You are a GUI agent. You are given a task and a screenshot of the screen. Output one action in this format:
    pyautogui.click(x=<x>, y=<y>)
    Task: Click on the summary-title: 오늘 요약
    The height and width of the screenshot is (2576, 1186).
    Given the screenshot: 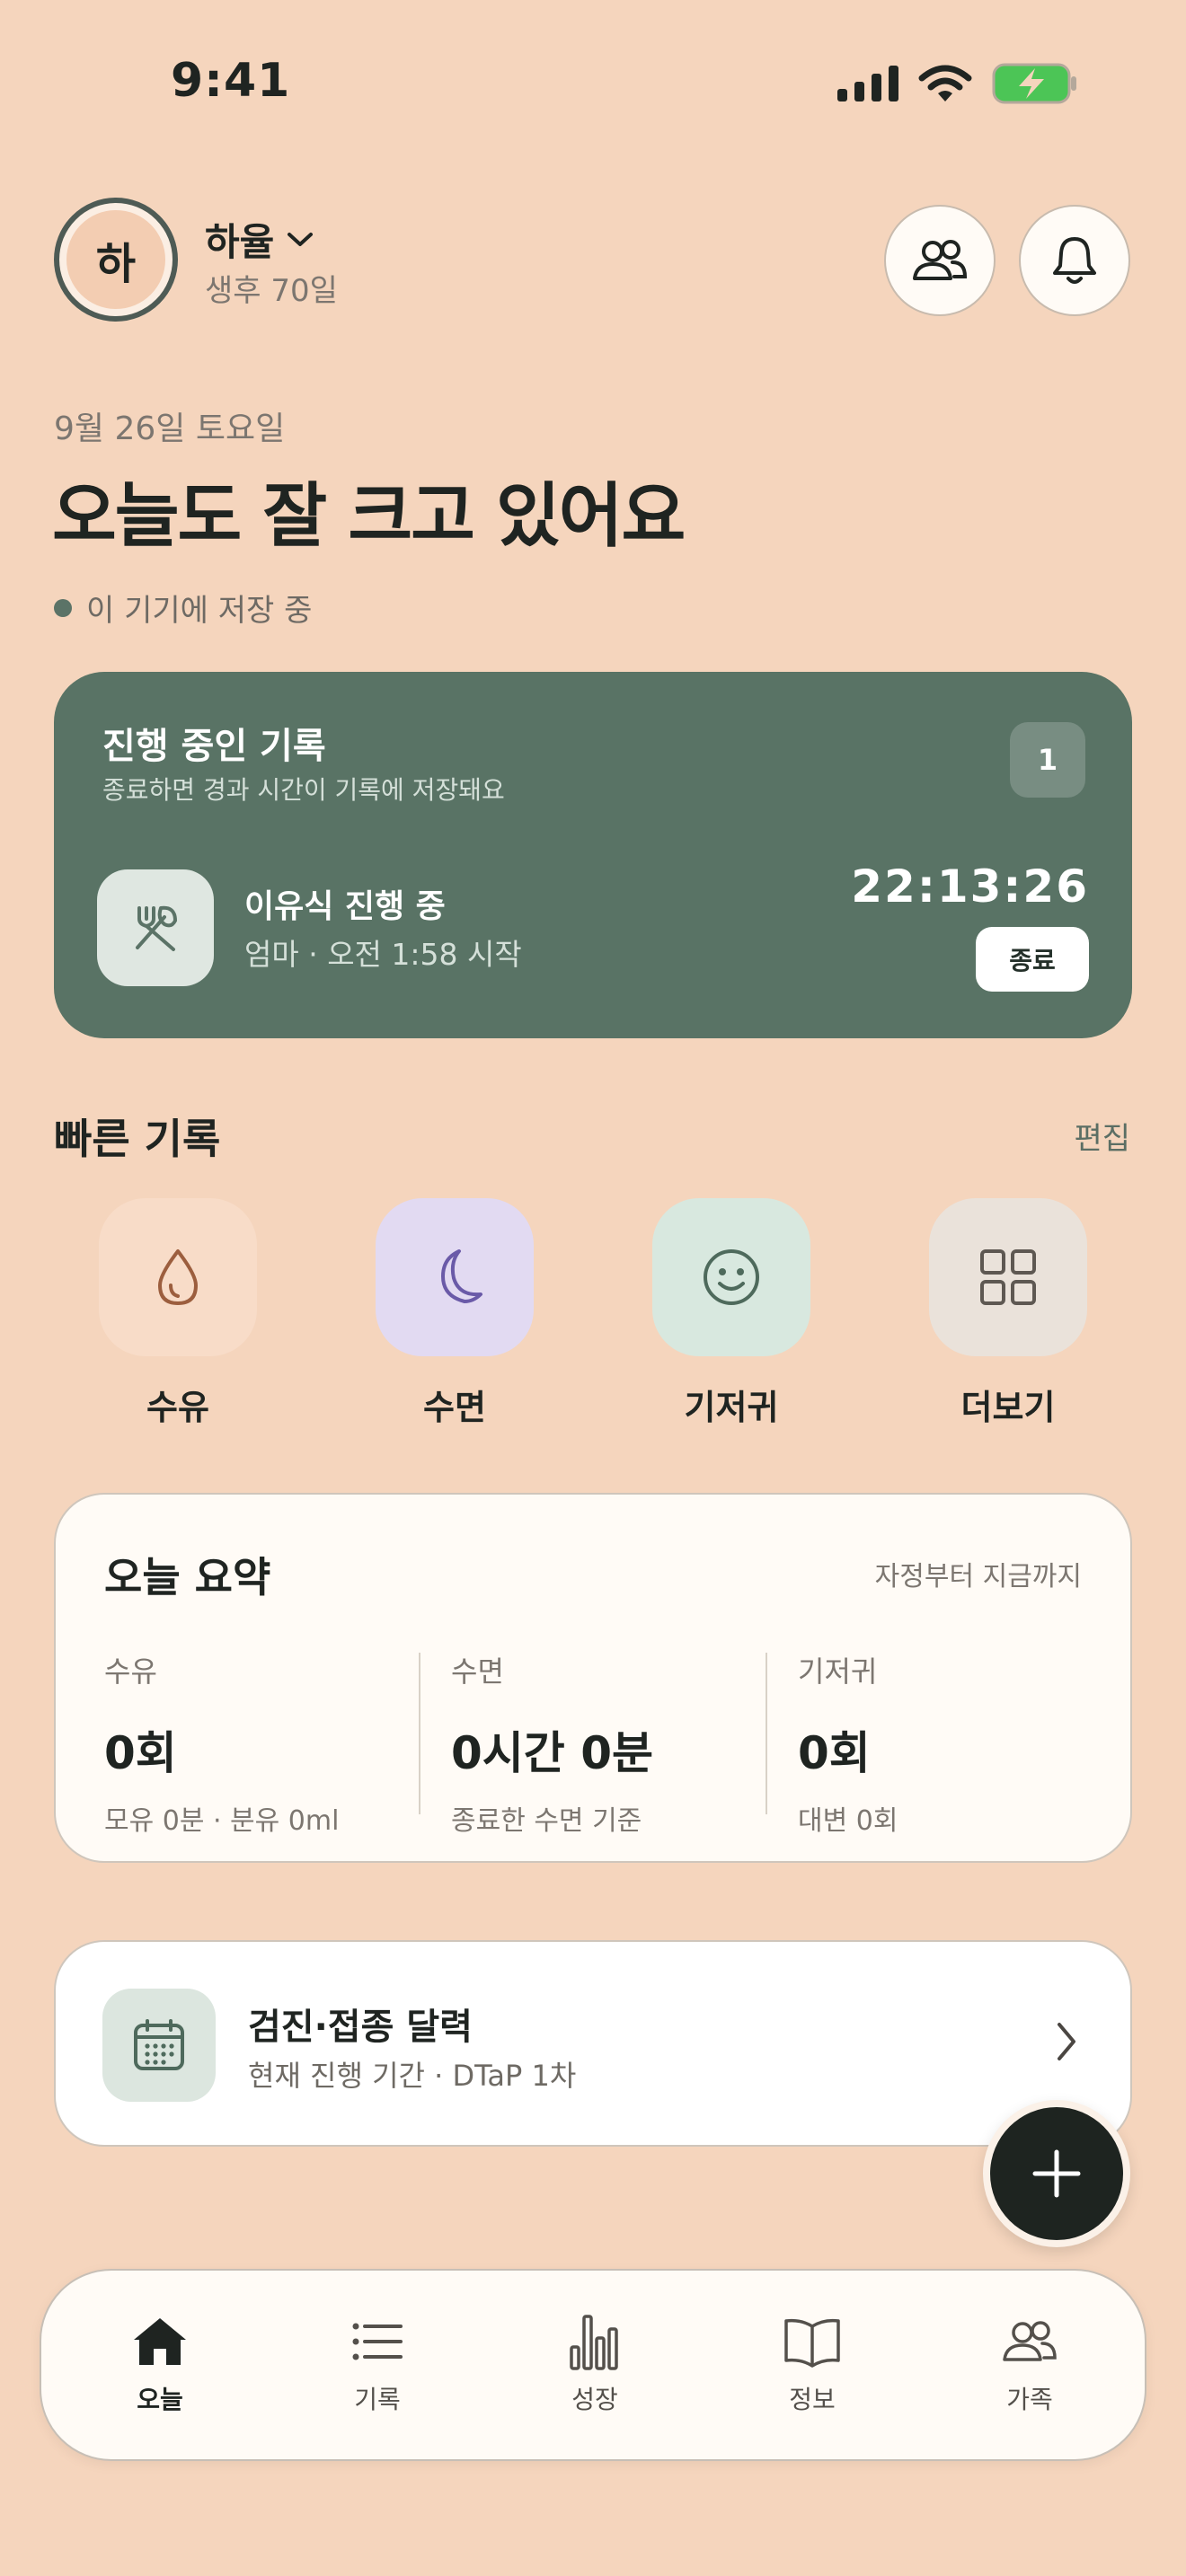 What is the action you would take?
    pyautogui.click(x=187, y=1577)
    